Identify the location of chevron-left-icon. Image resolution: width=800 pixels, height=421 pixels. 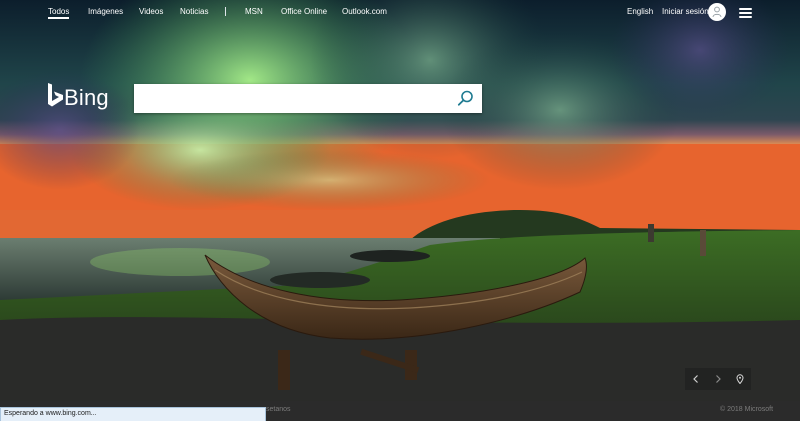
(695, 379).